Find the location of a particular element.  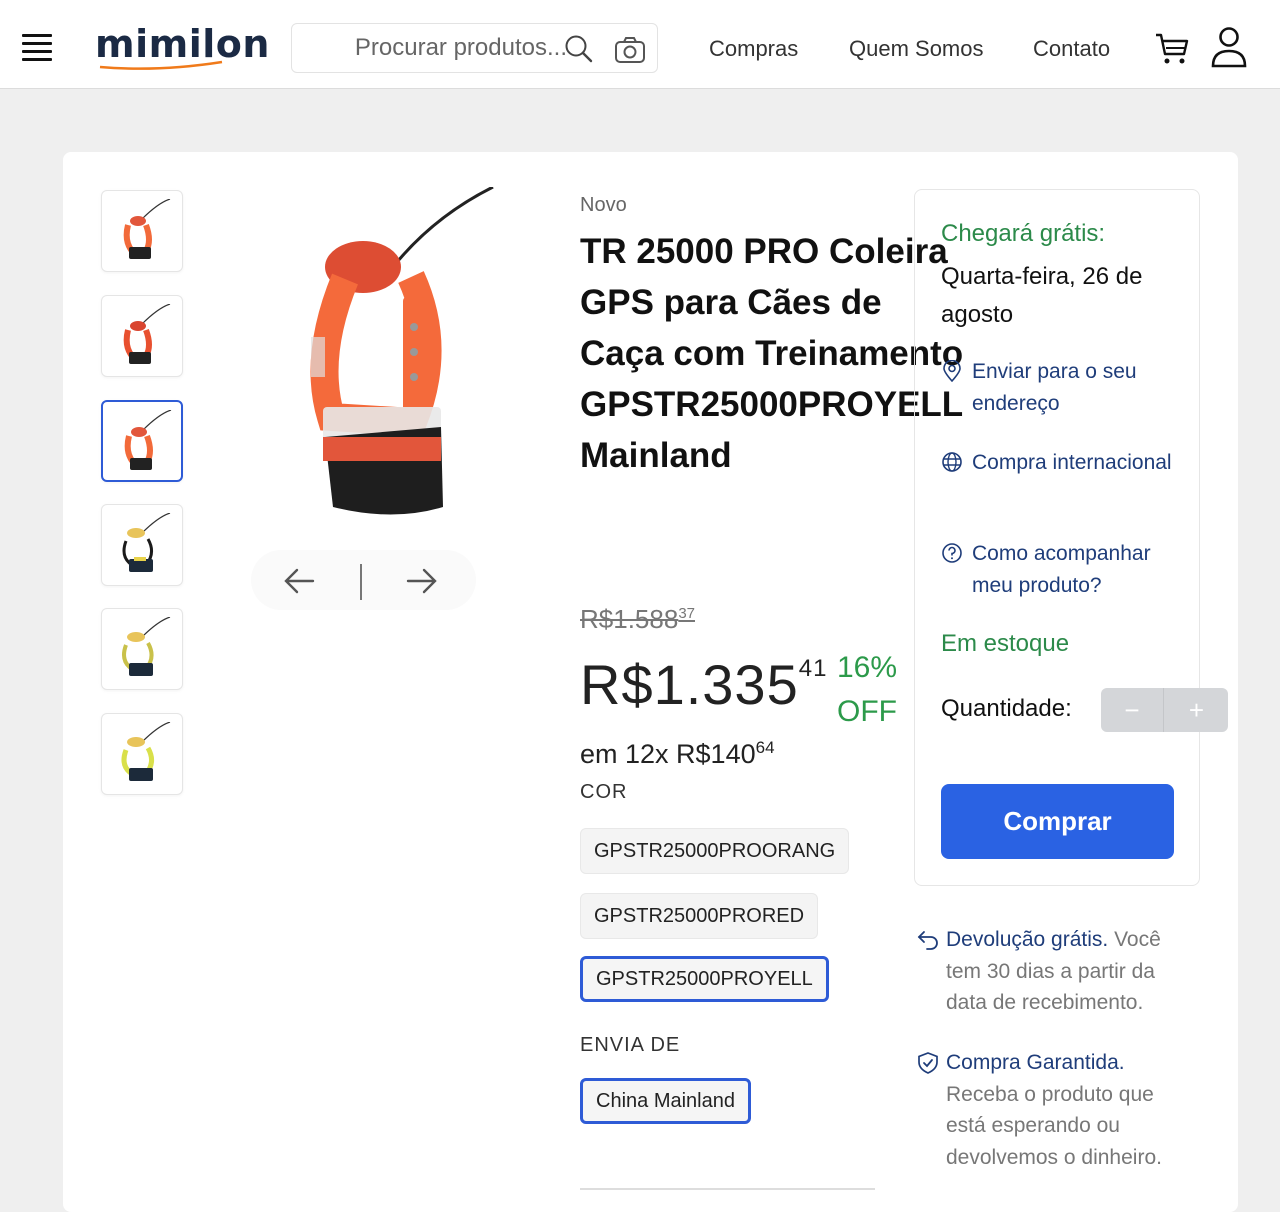

track-product-link: Como acompanhar meu produto? is located at coordinates (1063, 570).